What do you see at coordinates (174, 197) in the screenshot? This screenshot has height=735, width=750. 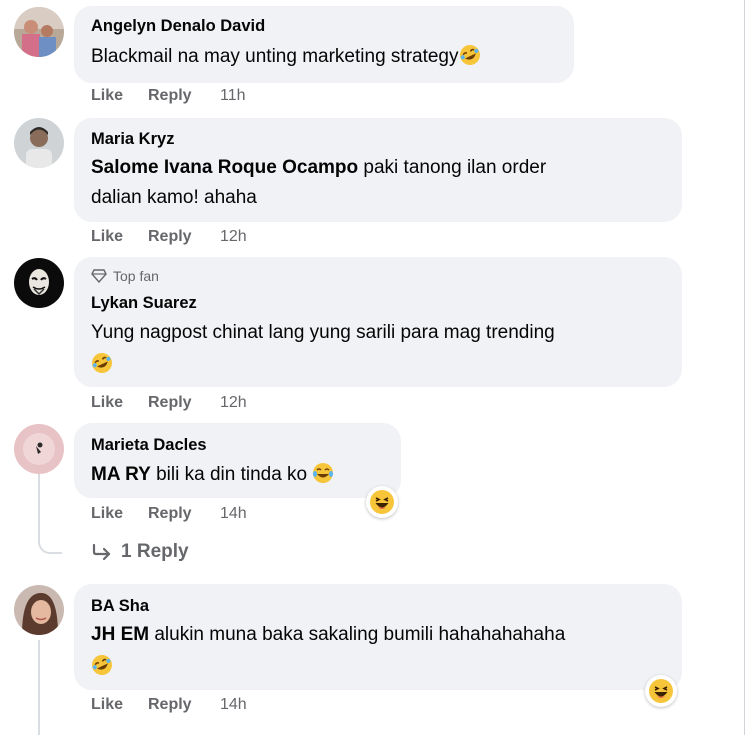 I see `comment-text-line2: dalian kamo! ahaha` at bounding box center [174, 197].